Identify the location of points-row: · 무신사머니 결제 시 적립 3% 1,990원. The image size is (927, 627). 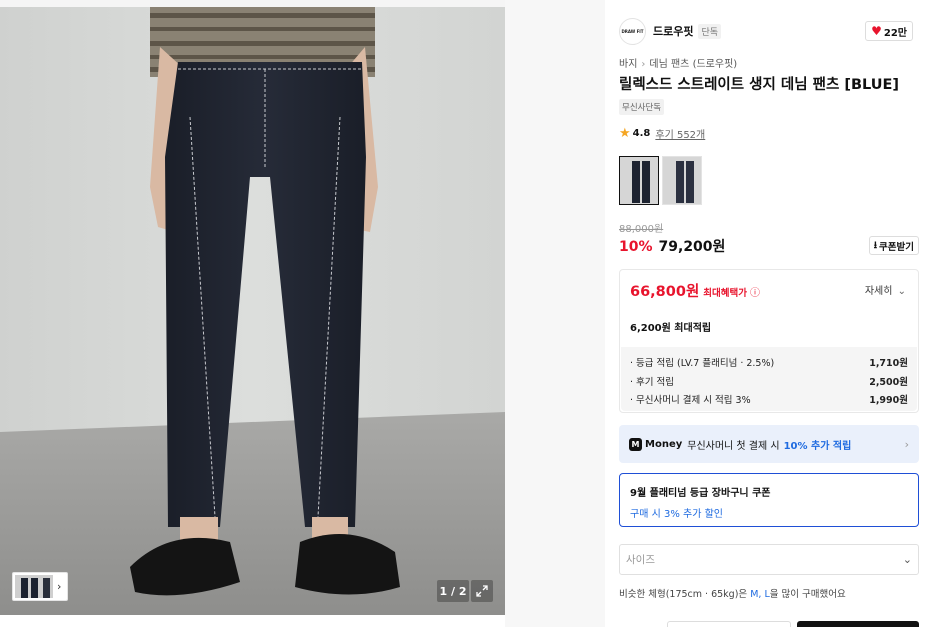
(769, 399).